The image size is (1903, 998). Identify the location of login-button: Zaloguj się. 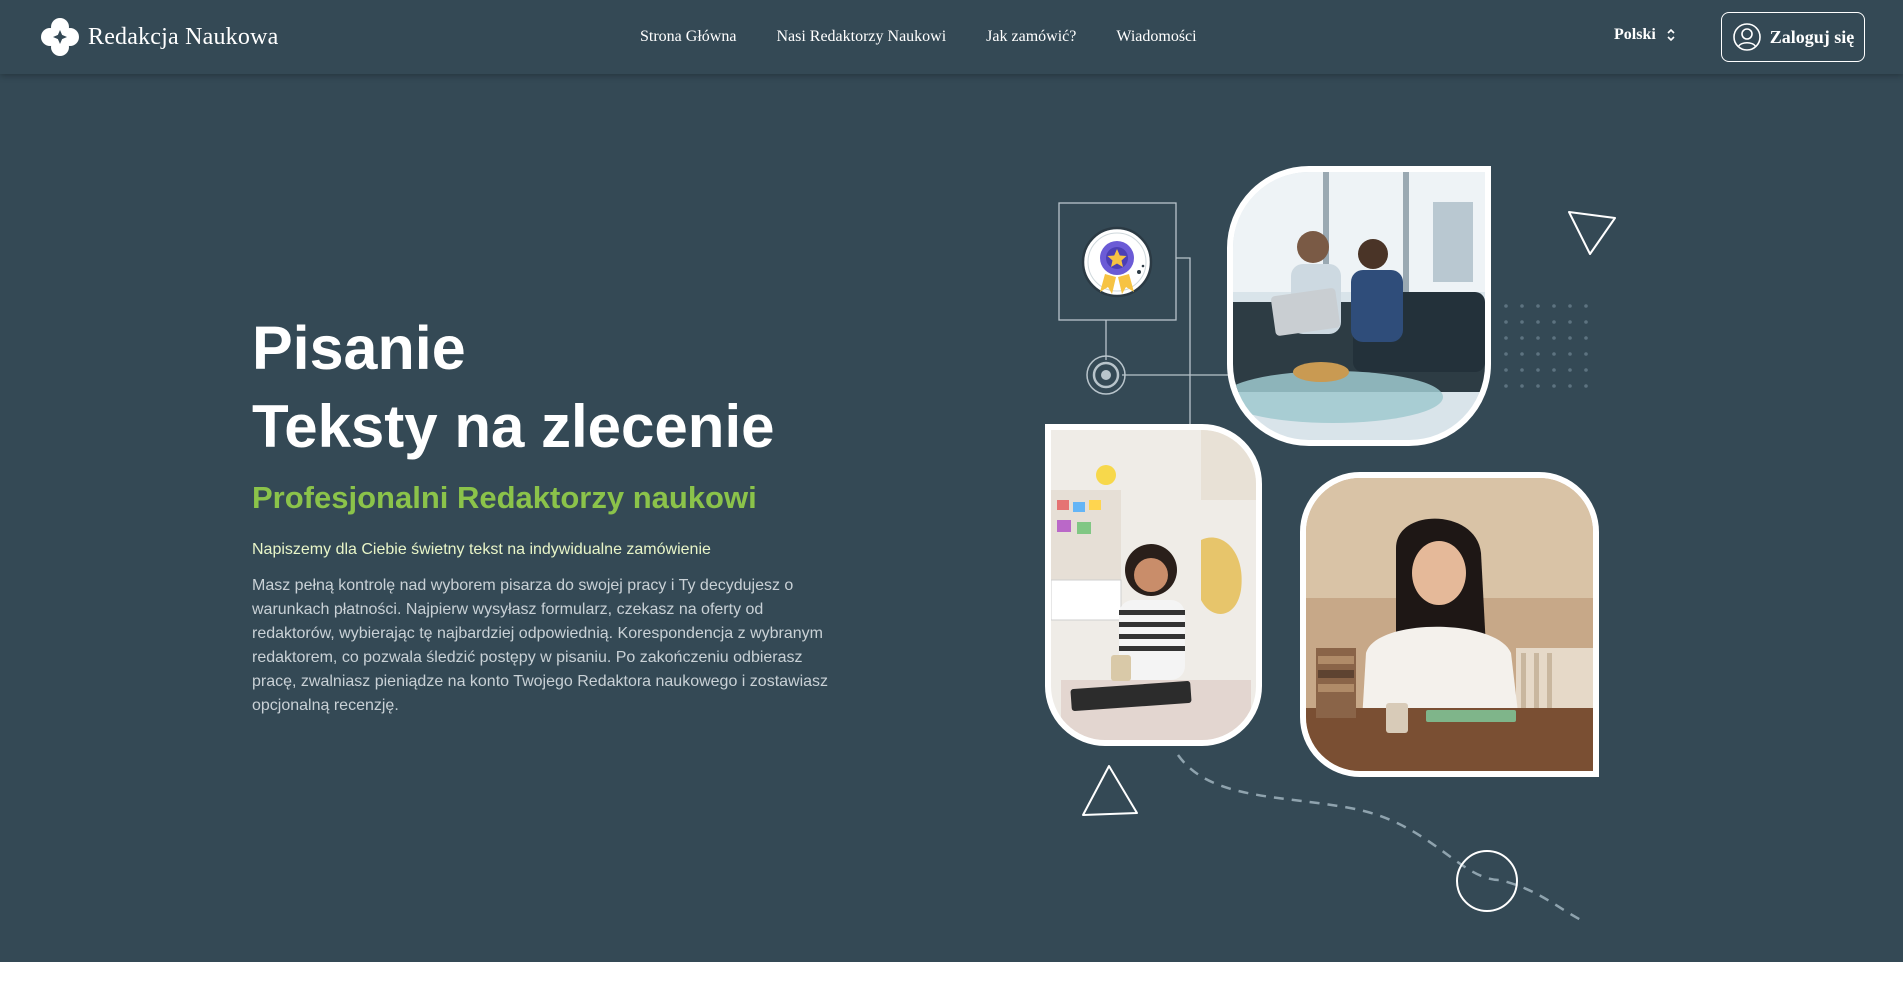
(1793, 37).